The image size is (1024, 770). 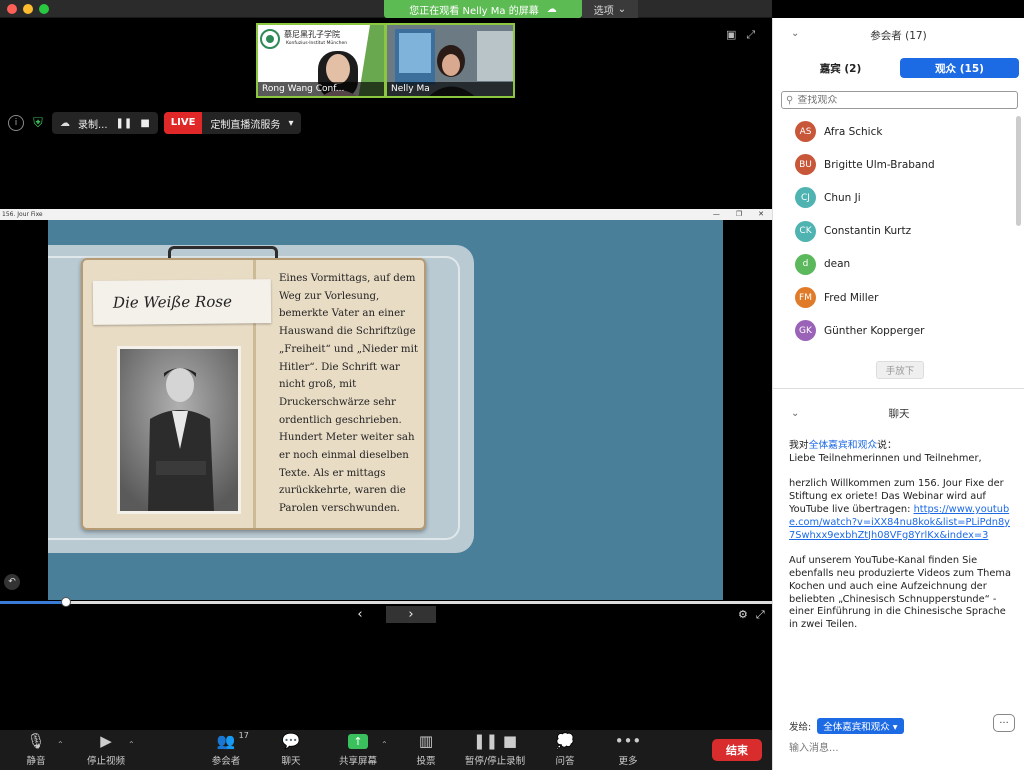 I want to click on participants-header: ⌄ 参会者 (17), so click(x=898, y=35).